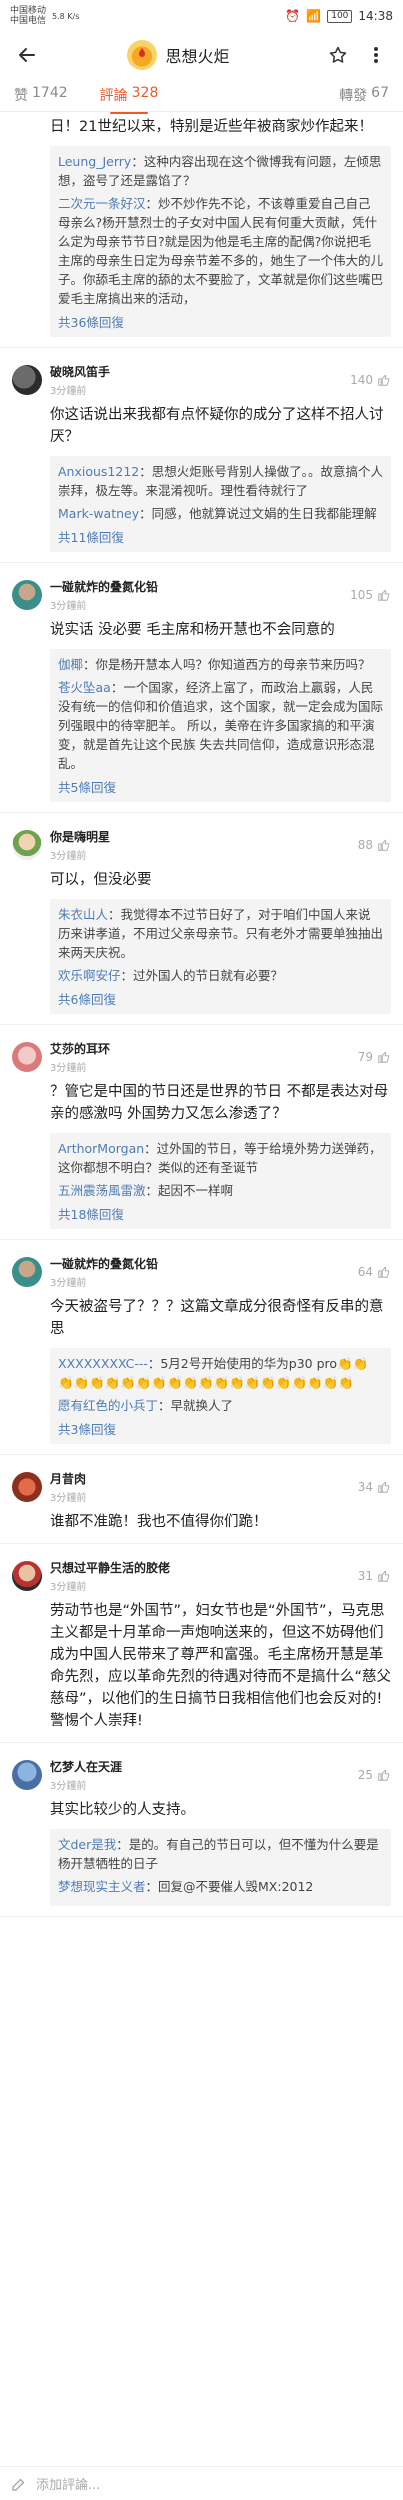 The width and height of the screenshot is (403, 2500). What do you see at coordinates (220, 998) in the screenshot?
I see `view-more-replies: 共6條回復` at bounding box center [220, 998].